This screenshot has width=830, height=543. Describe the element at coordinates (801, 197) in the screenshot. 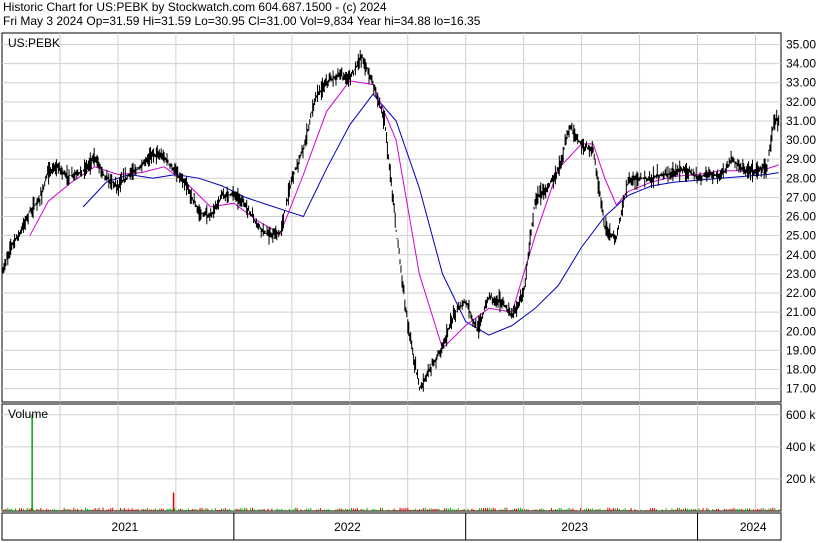

I see `price-tick-label: 27.00` at that location.